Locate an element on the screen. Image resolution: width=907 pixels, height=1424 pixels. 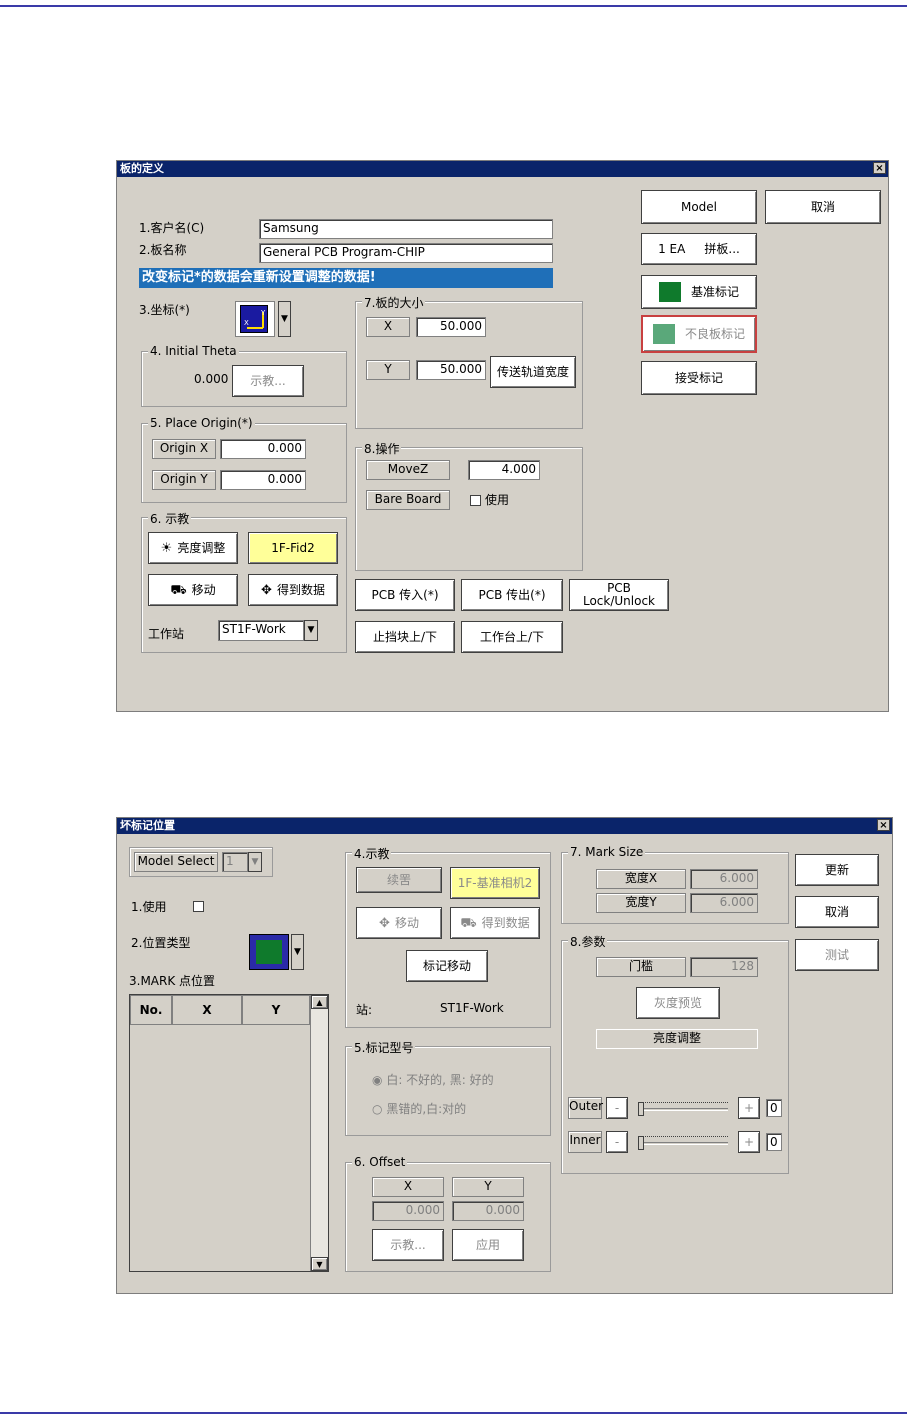
outer-plus-button: + is located at coordinates (749, 1108).